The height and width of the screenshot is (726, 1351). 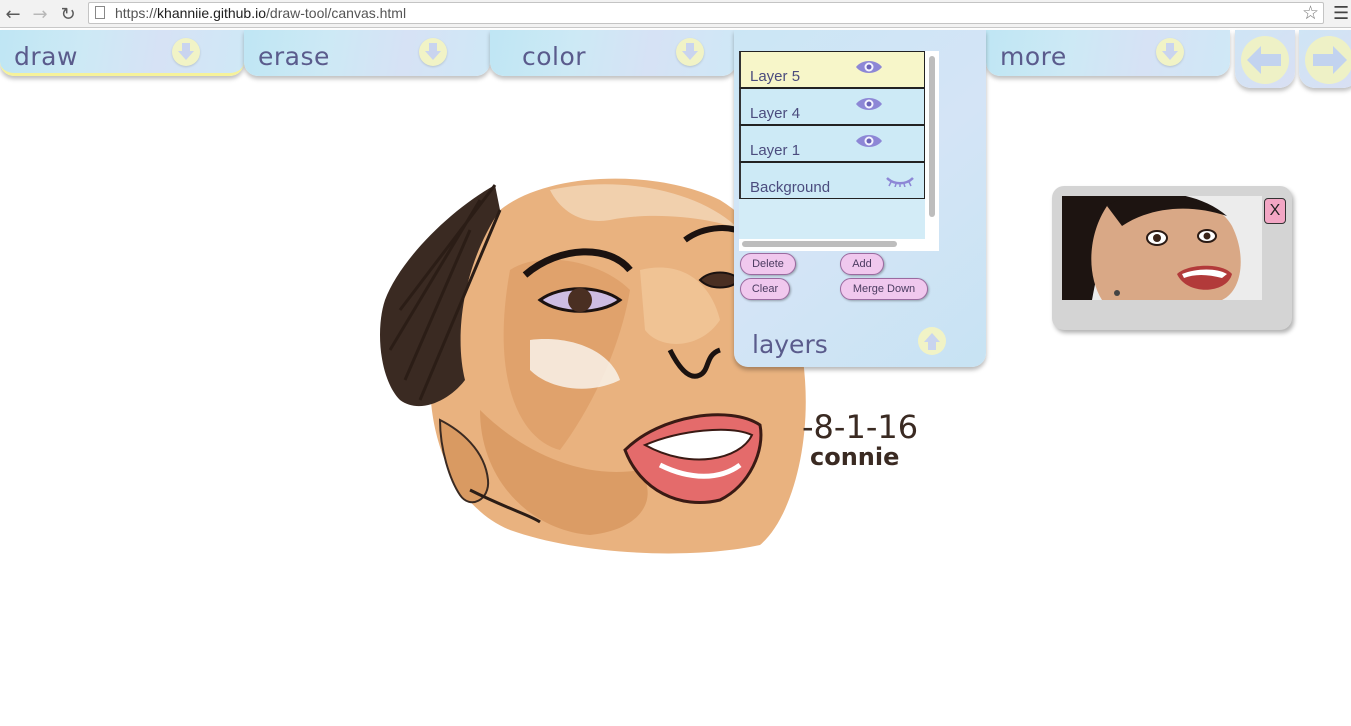 What do you see at coordinates (775, 113) in the screenshot?
I see `layer-name: Layer 4` at bounding box center [775, 113].